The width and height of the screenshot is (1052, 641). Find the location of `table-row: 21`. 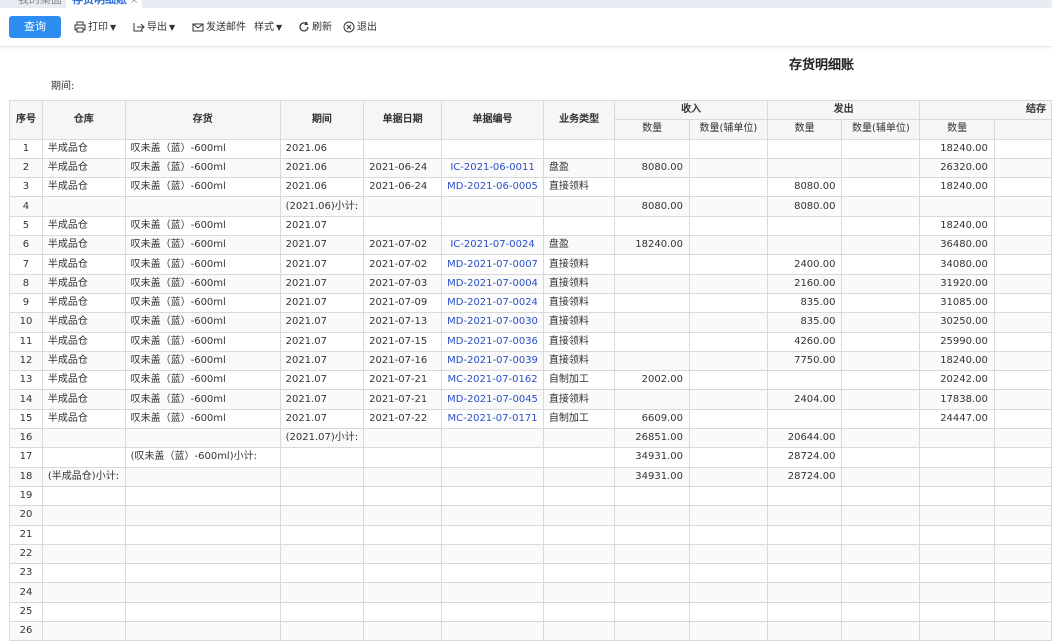

table-row: 21 is located at coordinates (530, 534).